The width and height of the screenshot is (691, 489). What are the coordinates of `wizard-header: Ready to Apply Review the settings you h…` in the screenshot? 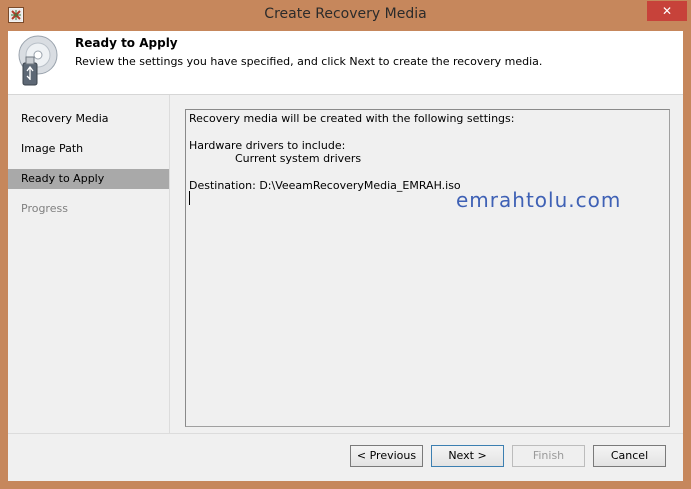 It's located at (345, 63).